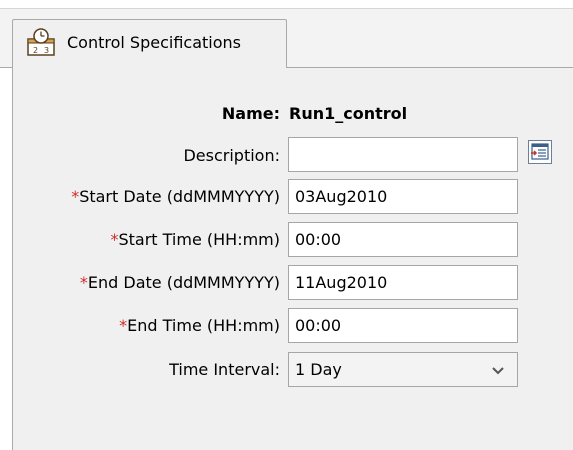  Describe the element at coordinates (403, 154) in the screenshot. I see `description-input` at that location.